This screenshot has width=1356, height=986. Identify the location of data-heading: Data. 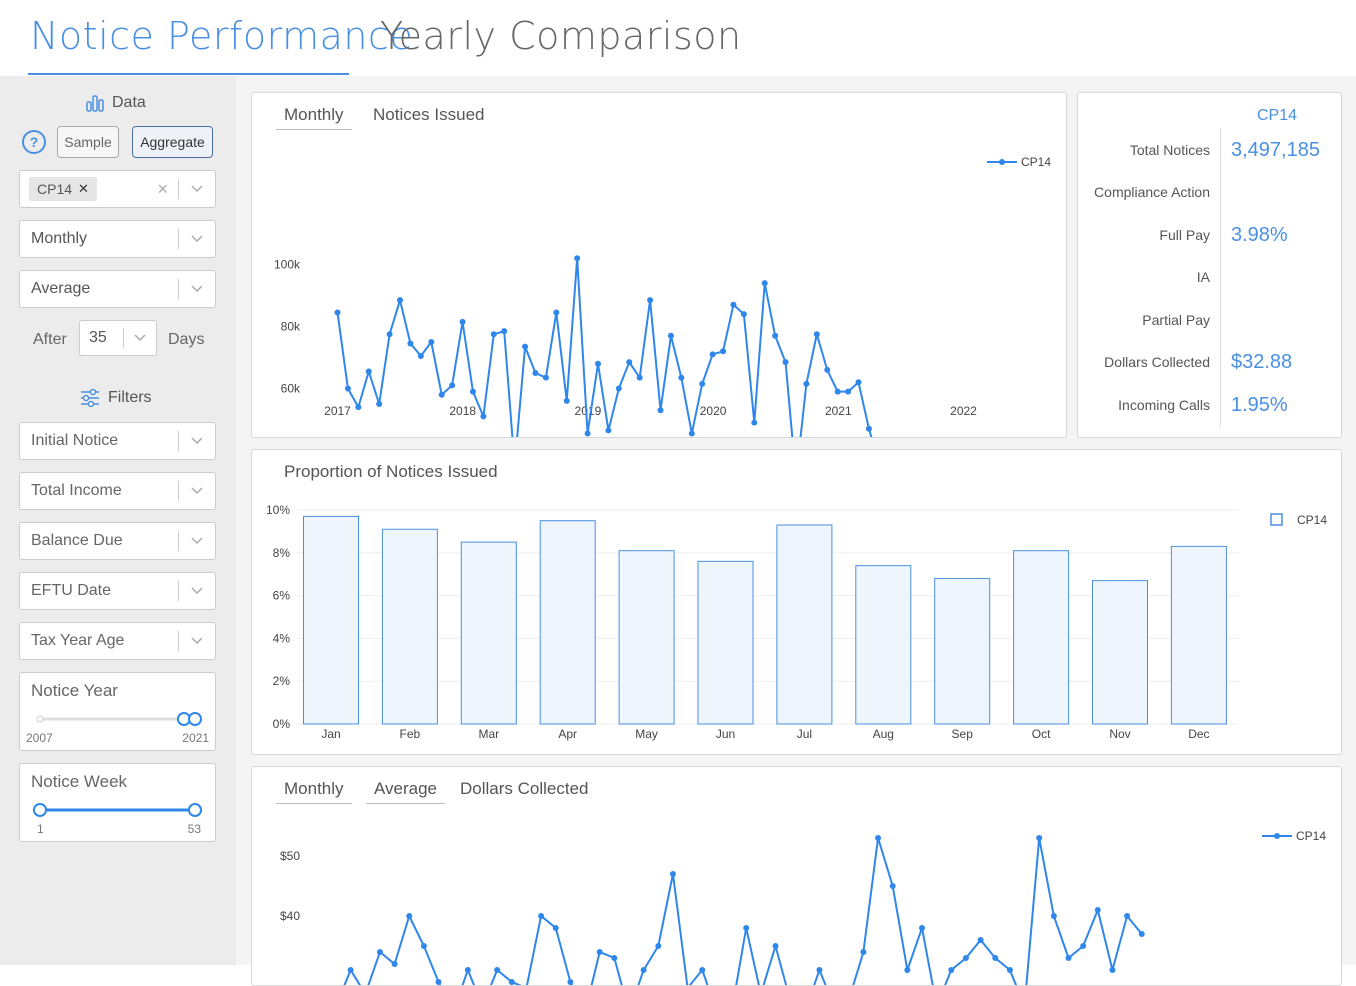
(116, 103).